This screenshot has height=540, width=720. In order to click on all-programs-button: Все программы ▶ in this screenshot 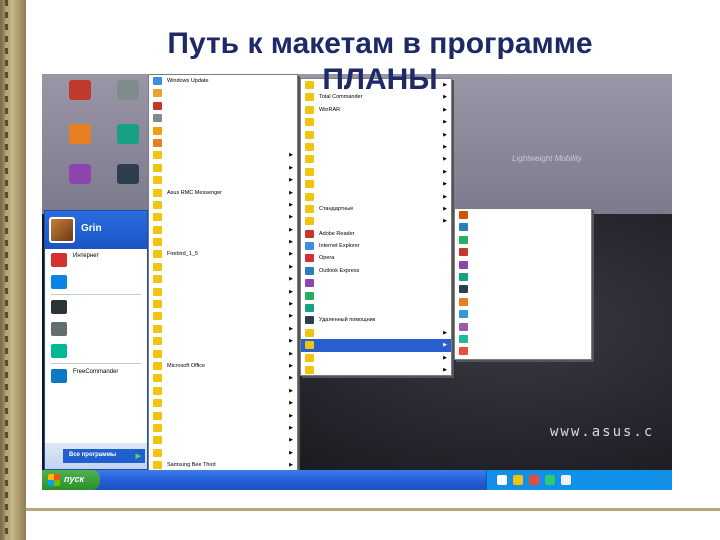, I will do `click(104, 456)`.